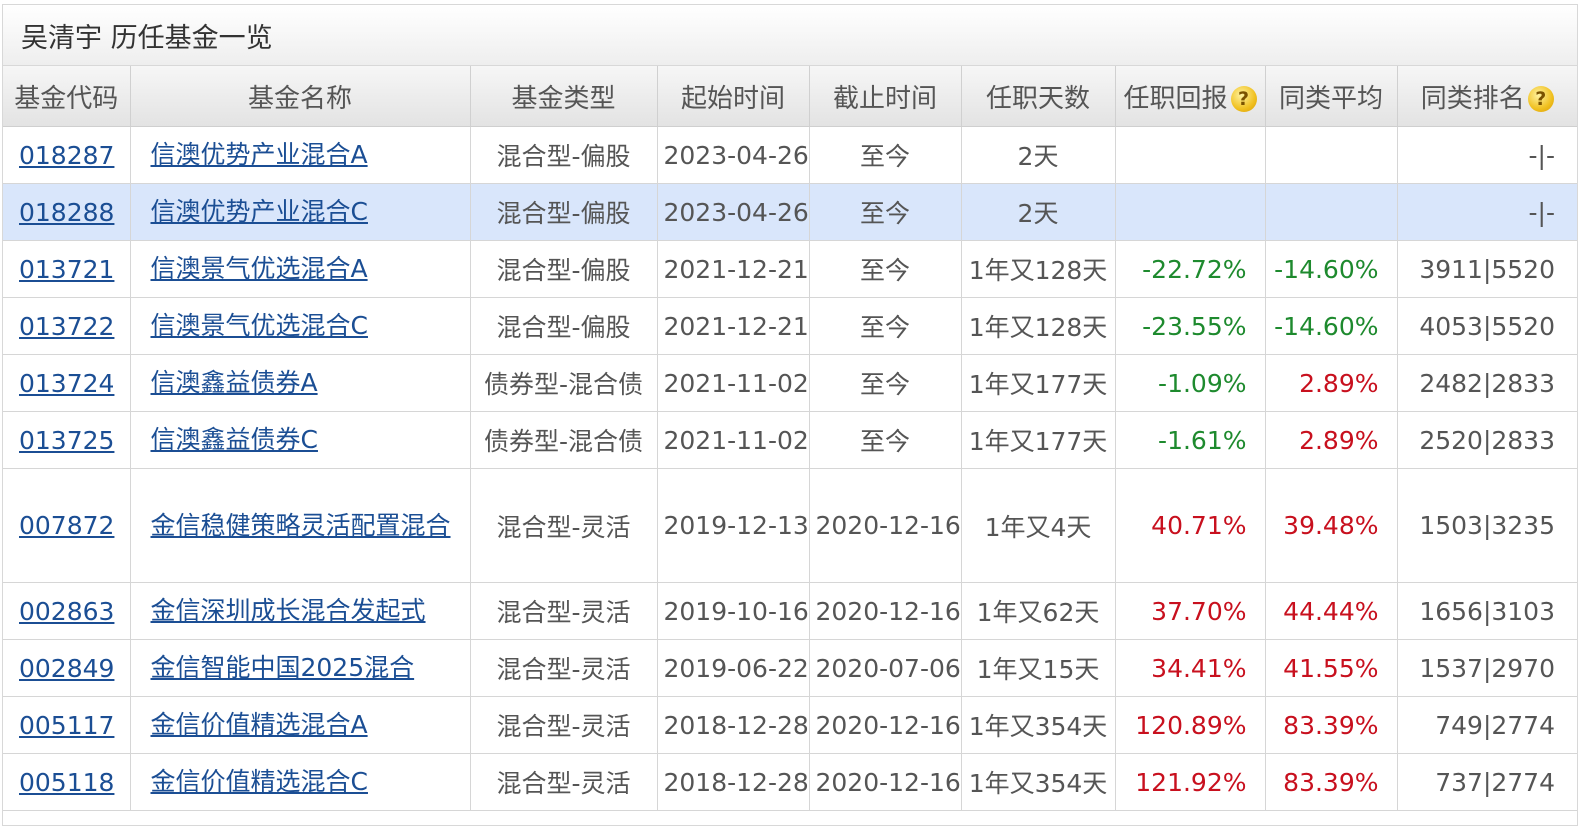 The width and height of the screenshot is (1580, 830). I want to click on category-average-cell: 83.39%, so click(1331, 782).